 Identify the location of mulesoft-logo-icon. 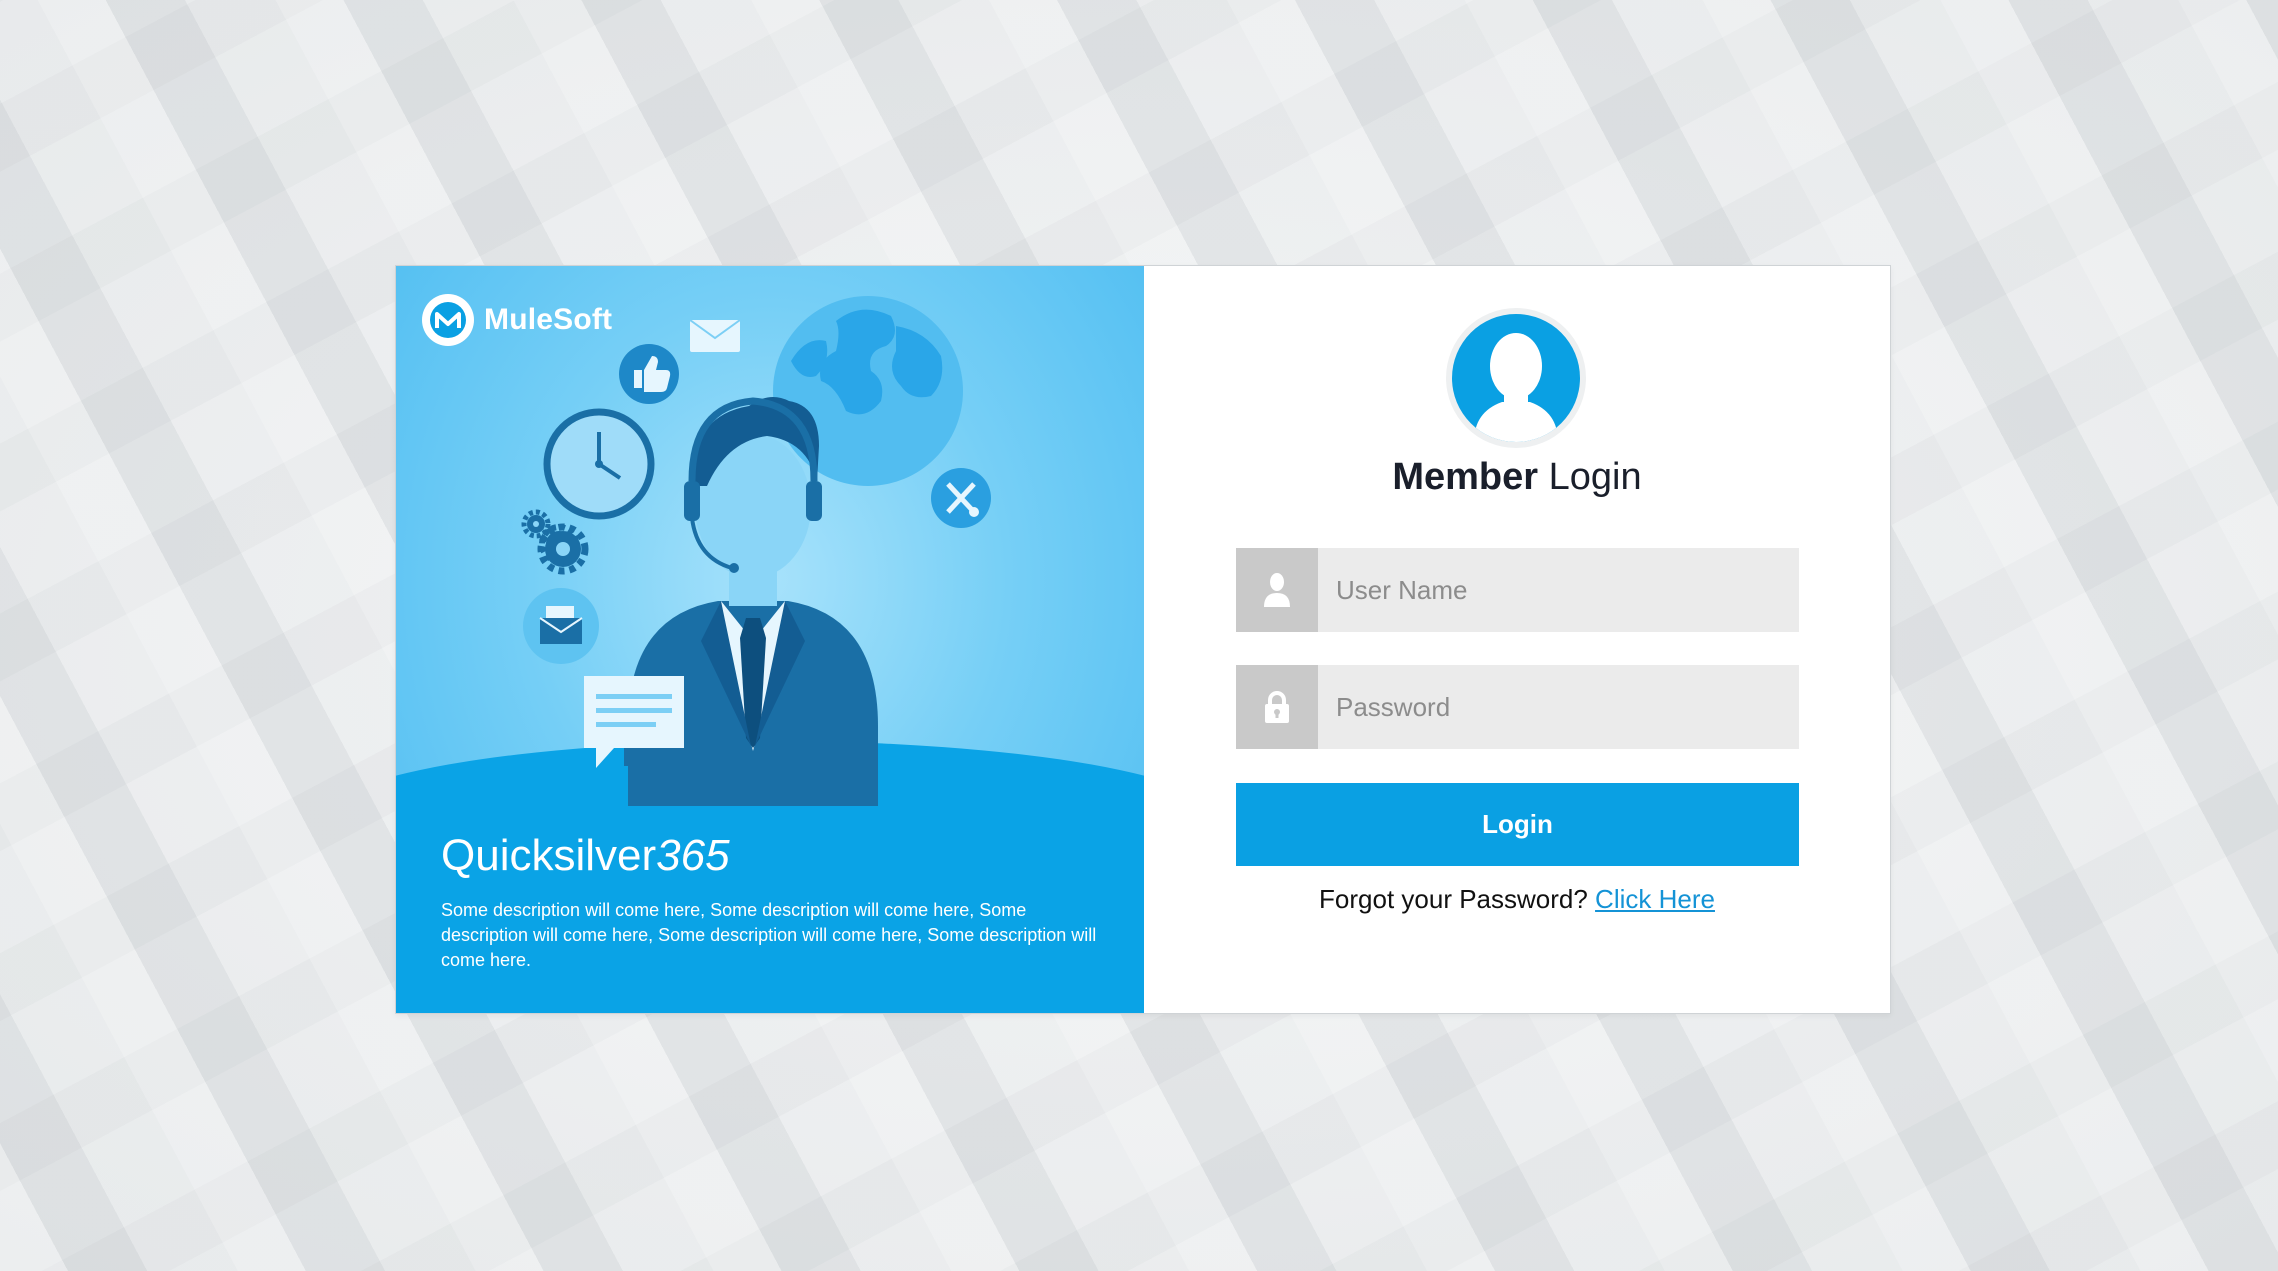
(448, 320).